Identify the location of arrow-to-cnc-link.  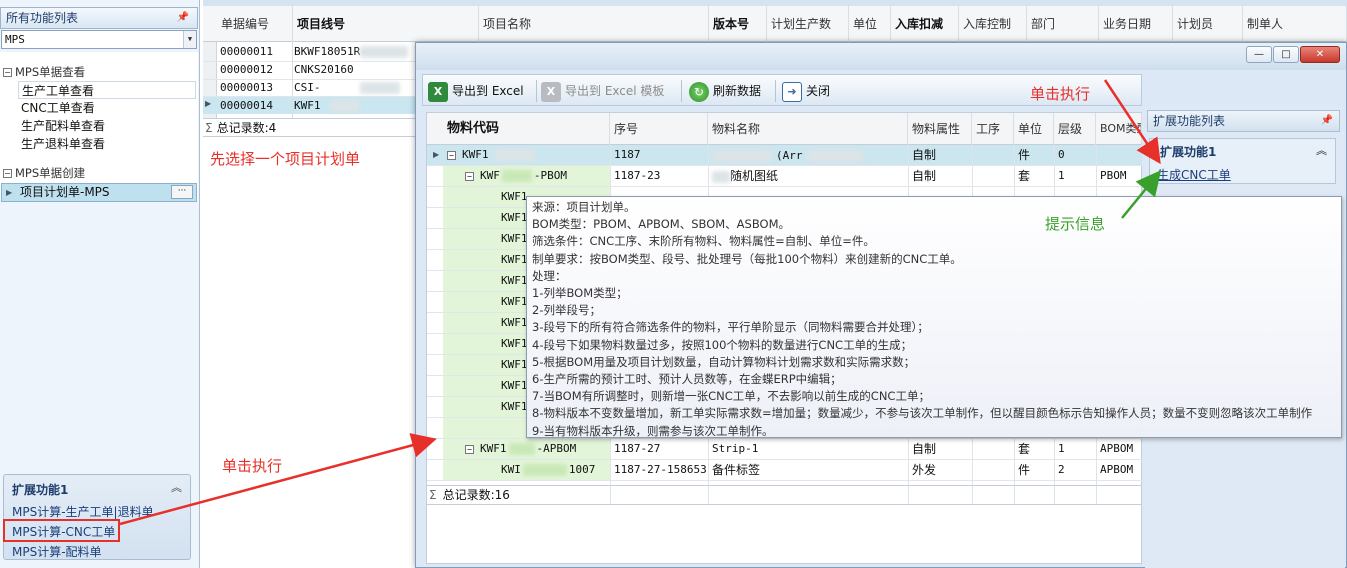
(1132, 122).